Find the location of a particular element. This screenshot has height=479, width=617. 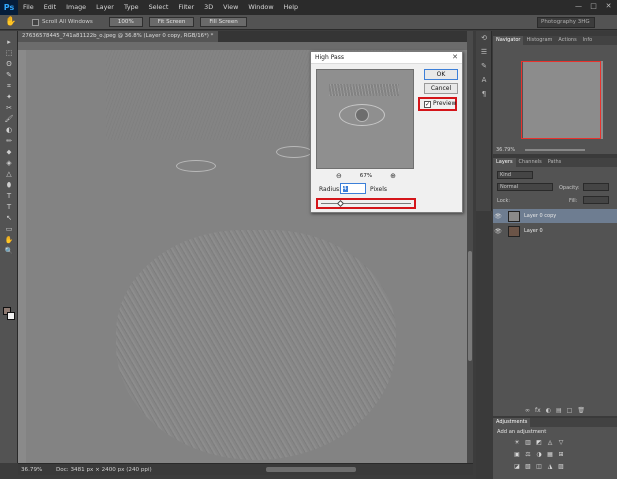

minimize-icon: — is located at coordinates (578, 6).